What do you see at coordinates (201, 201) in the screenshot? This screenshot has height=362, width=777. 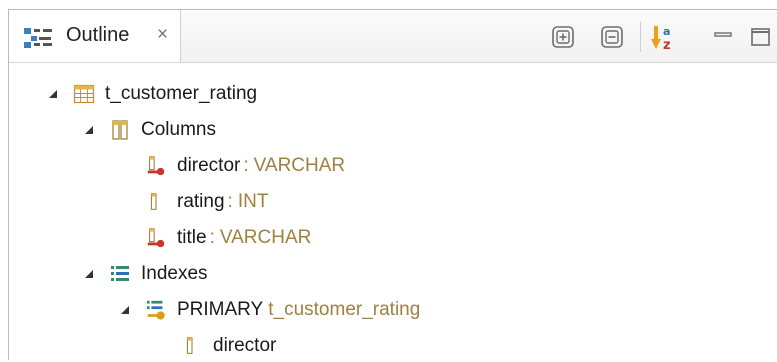 I see `column-name: rating` at bounding box center [201, 201].